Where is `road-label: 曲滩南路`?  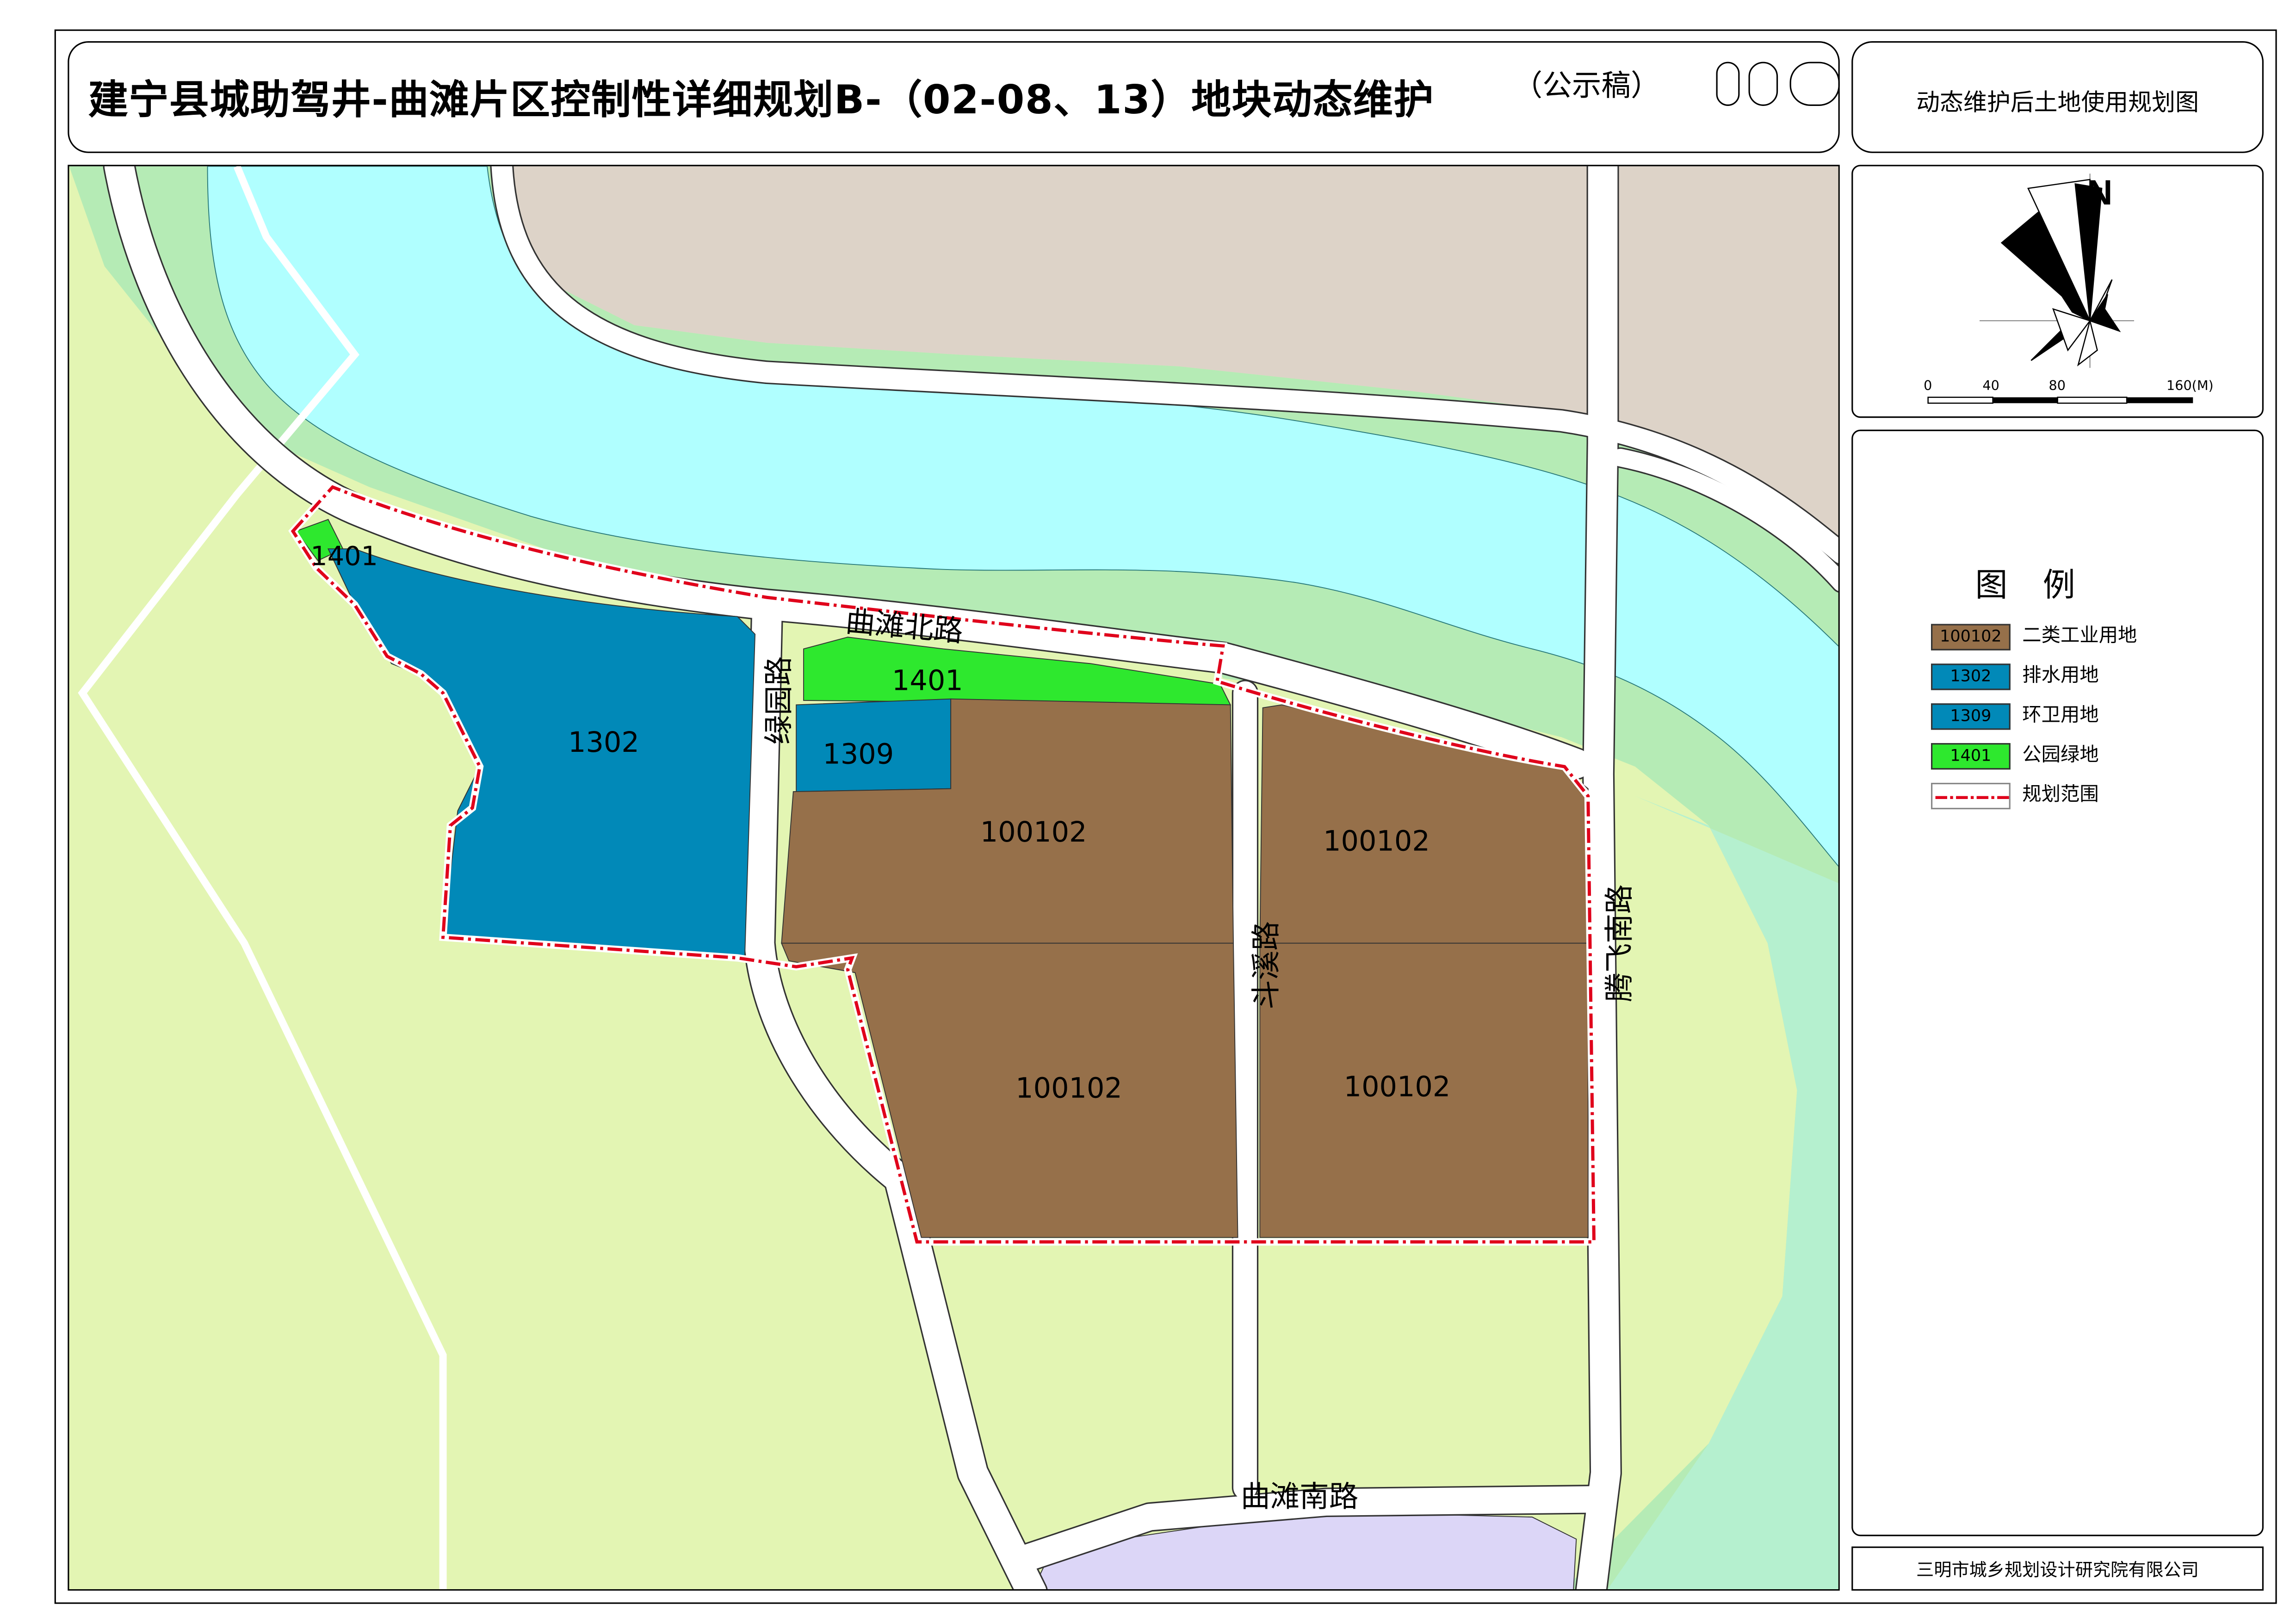 road-label: 曲滩南路 is located at coordinates (1299, 1497).